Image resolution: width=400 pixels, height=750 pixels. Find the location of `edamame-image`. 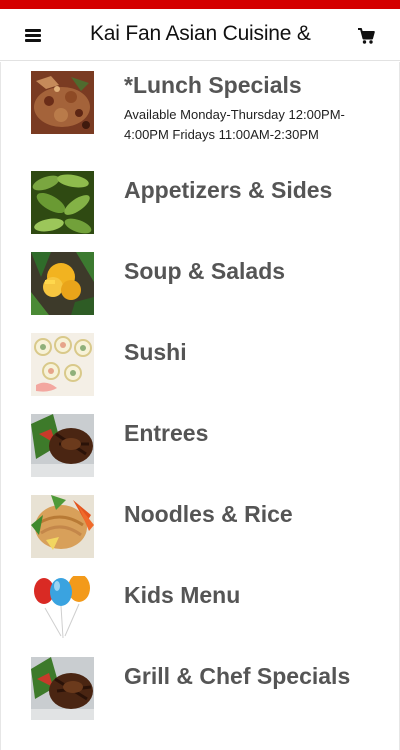

edamame-image is located at coordinates (62, 202).